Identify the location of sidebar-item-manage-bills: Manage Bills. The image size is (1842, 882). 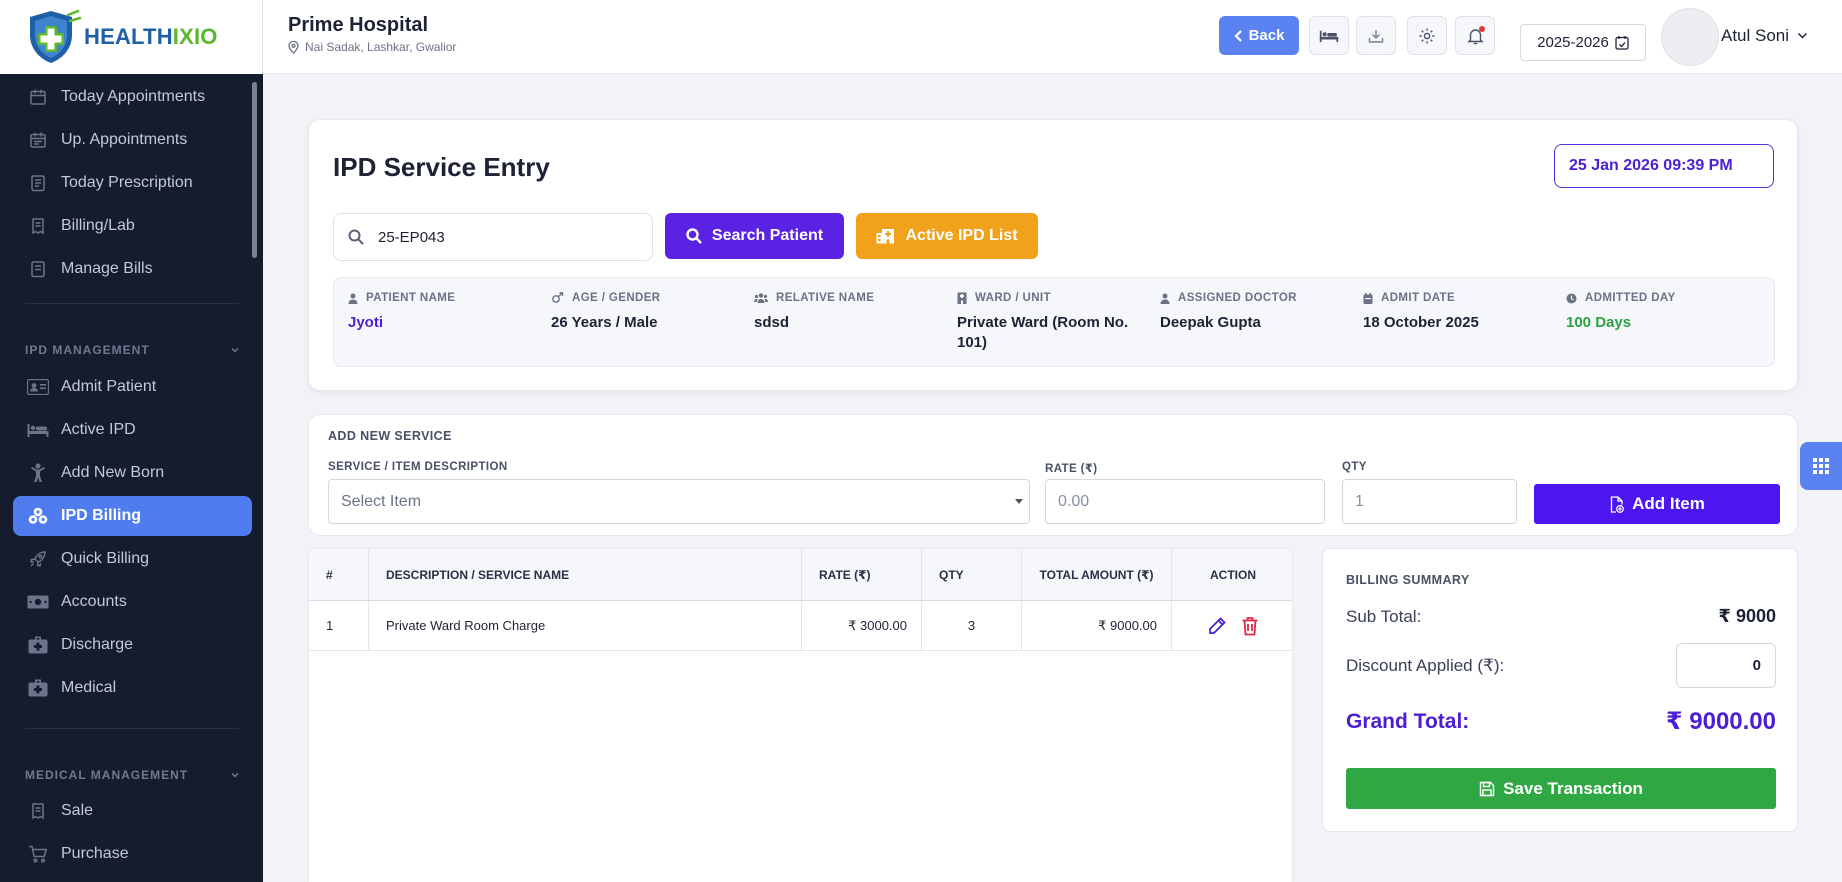
(132, 269).